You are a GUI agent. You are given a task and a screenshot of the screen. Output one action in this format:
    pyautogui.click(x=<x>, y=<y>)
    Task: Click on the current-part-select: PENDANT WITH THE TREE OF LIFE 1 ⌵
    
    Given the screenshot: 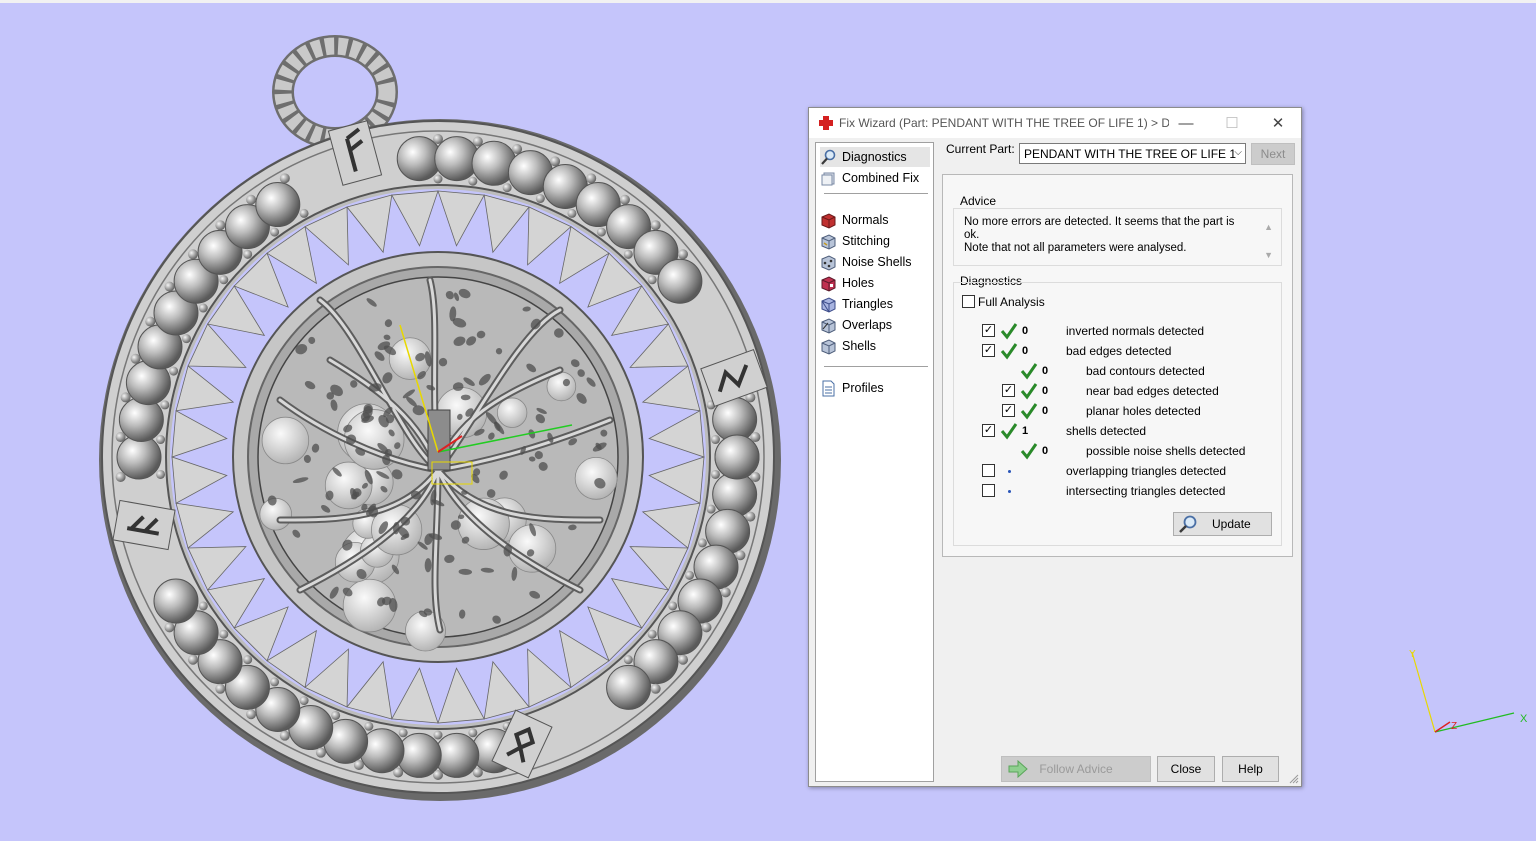 What is the action you would take?
    pyautogui.click(x=1132, y=153)
    